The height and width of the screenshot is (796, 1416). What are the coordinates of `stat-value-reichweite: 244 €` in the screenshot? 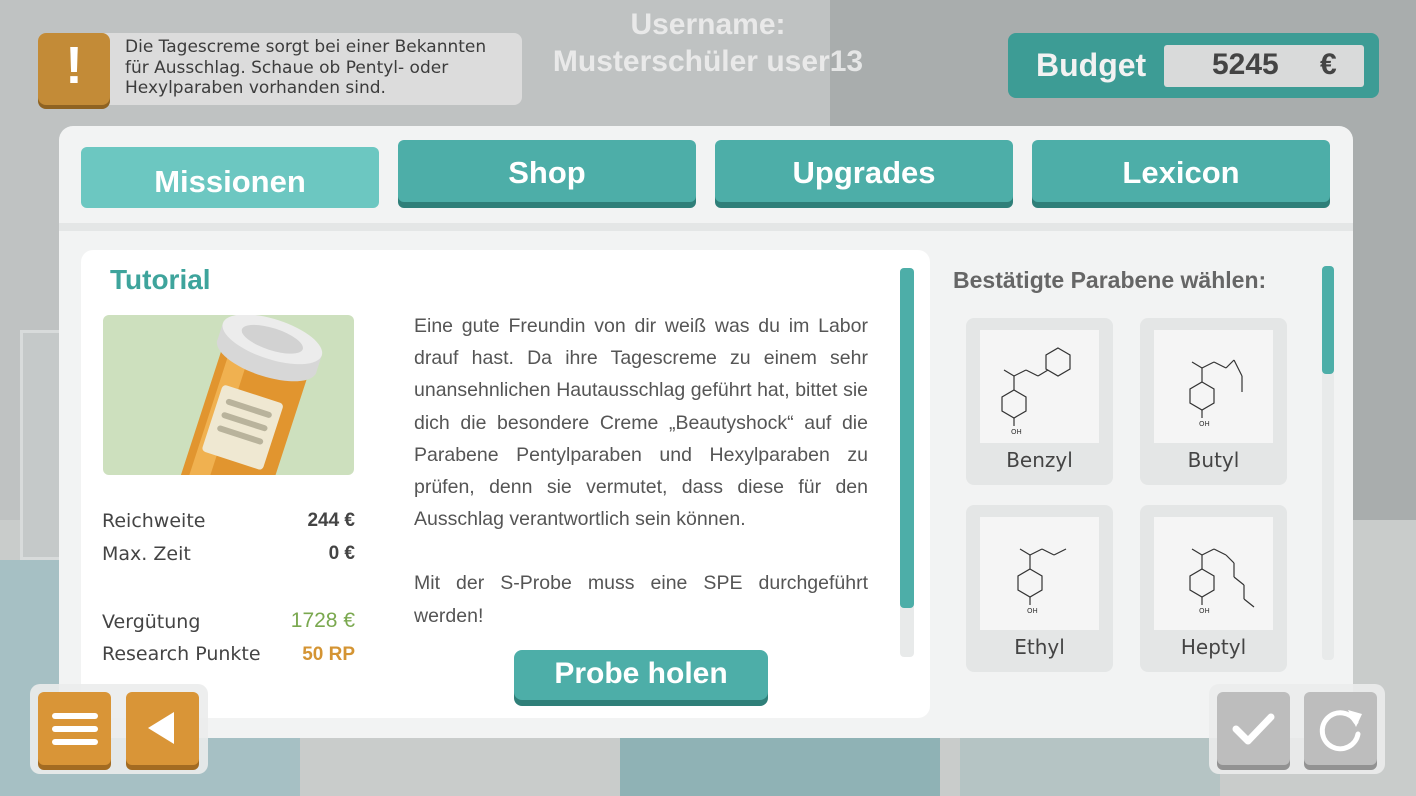 It's located at (331, 520).